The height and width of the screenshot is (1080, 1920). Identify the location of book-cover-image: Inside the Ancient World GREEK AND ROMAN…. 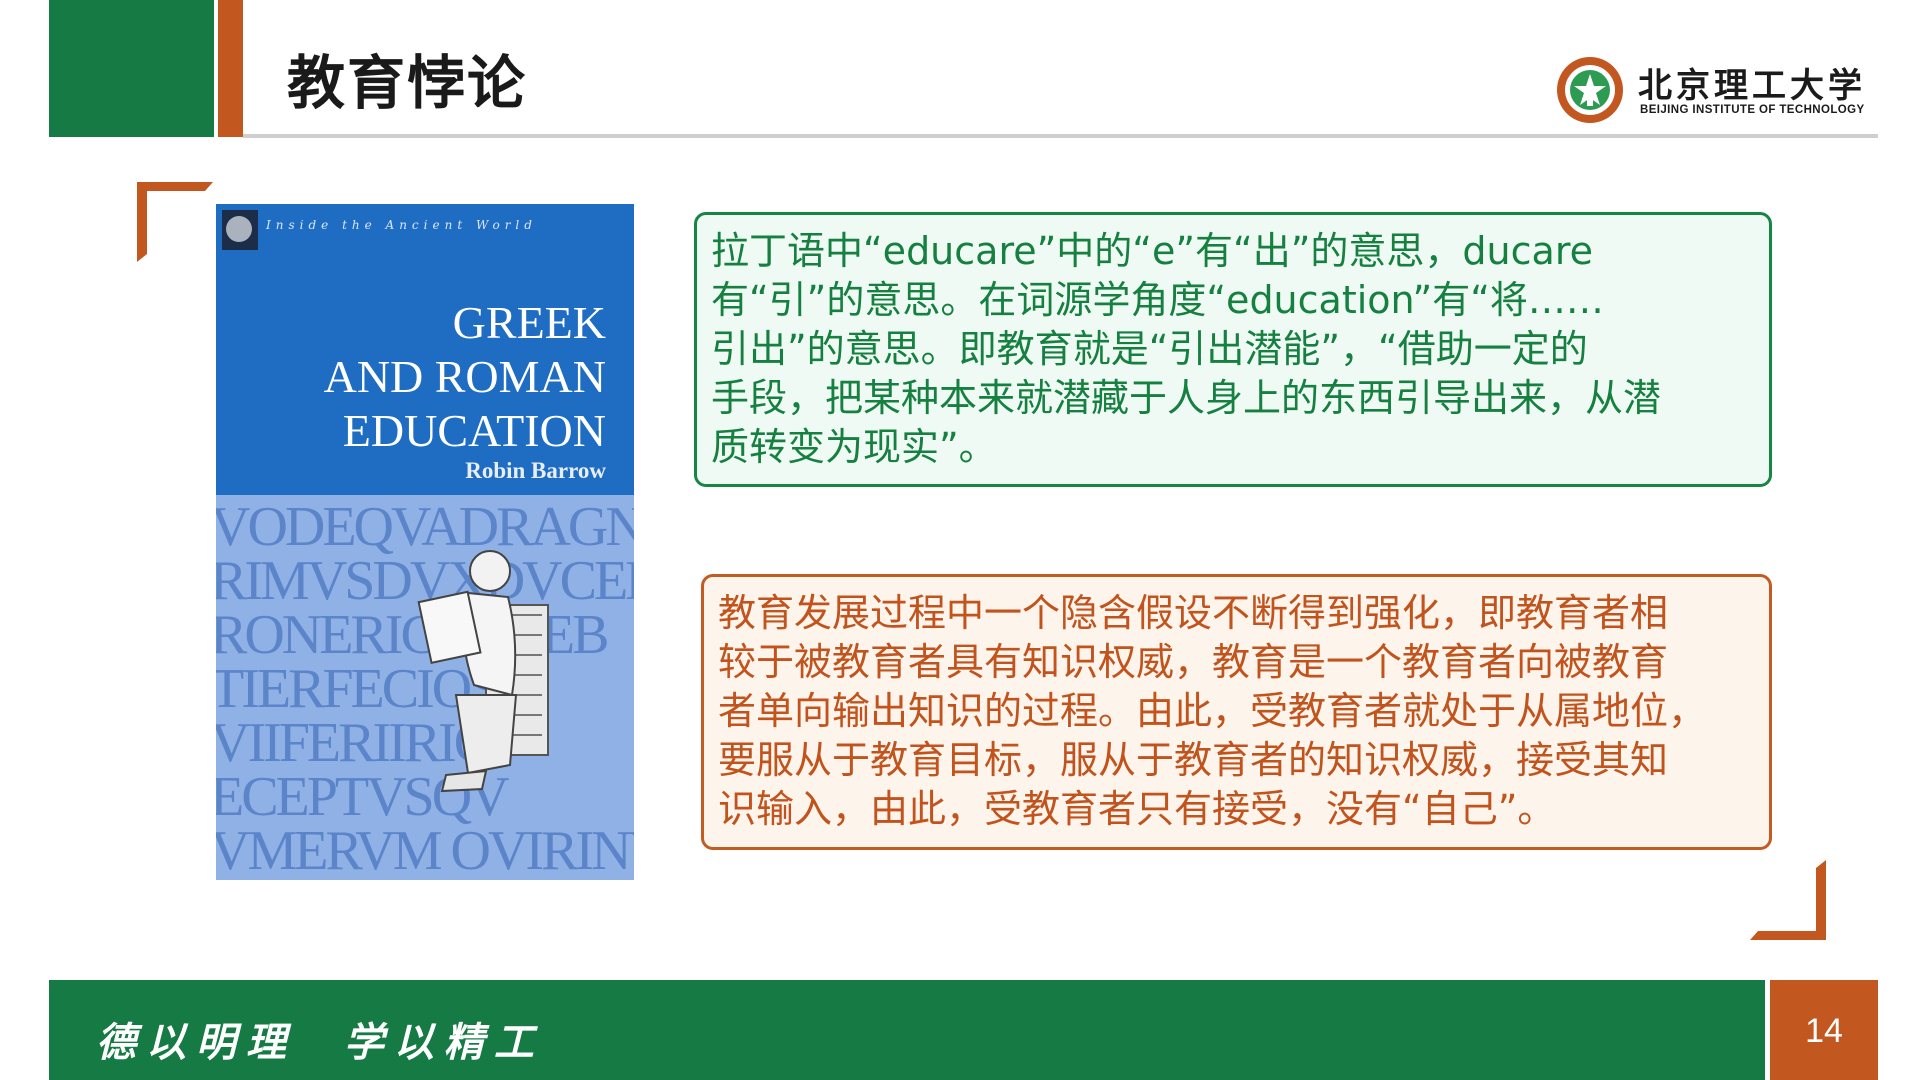
(425, 542).